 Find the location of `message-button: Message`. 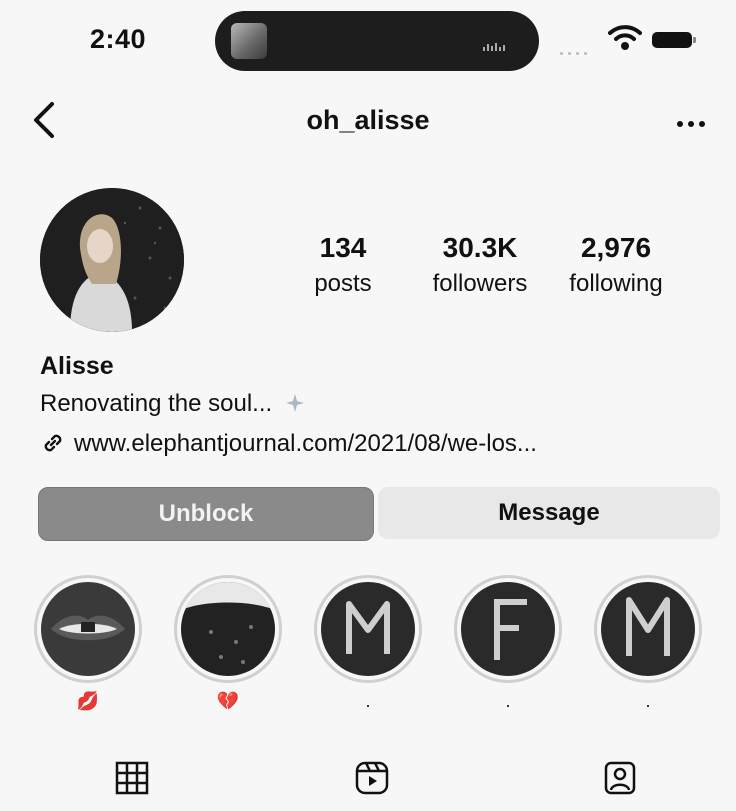

message-button: Message is located at coordinates (549, 513).